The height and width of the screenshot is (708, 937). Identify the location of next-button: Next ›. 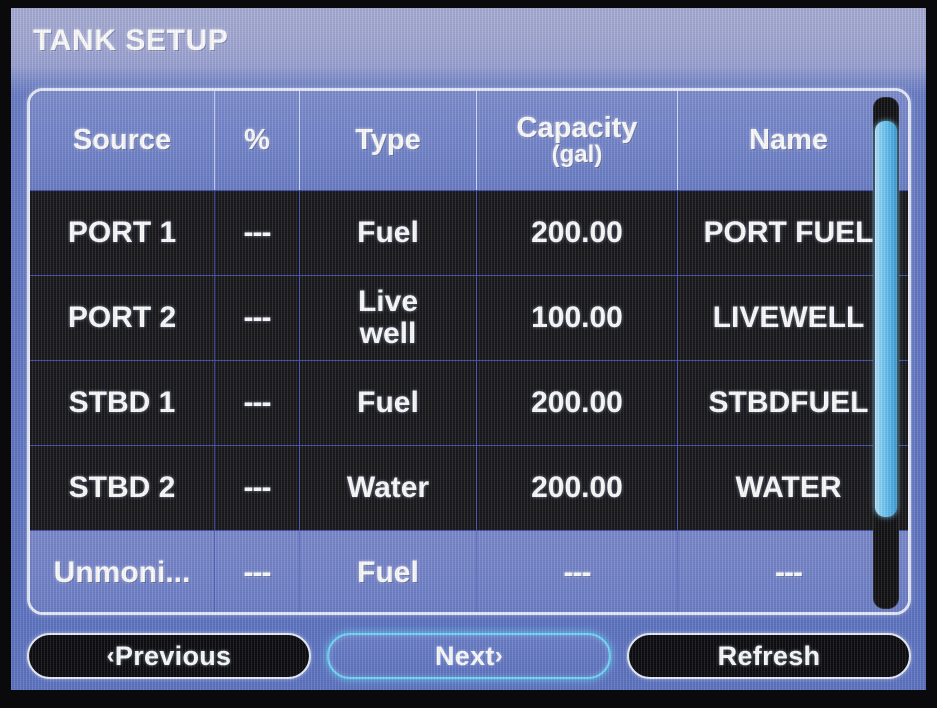
(469, 656).